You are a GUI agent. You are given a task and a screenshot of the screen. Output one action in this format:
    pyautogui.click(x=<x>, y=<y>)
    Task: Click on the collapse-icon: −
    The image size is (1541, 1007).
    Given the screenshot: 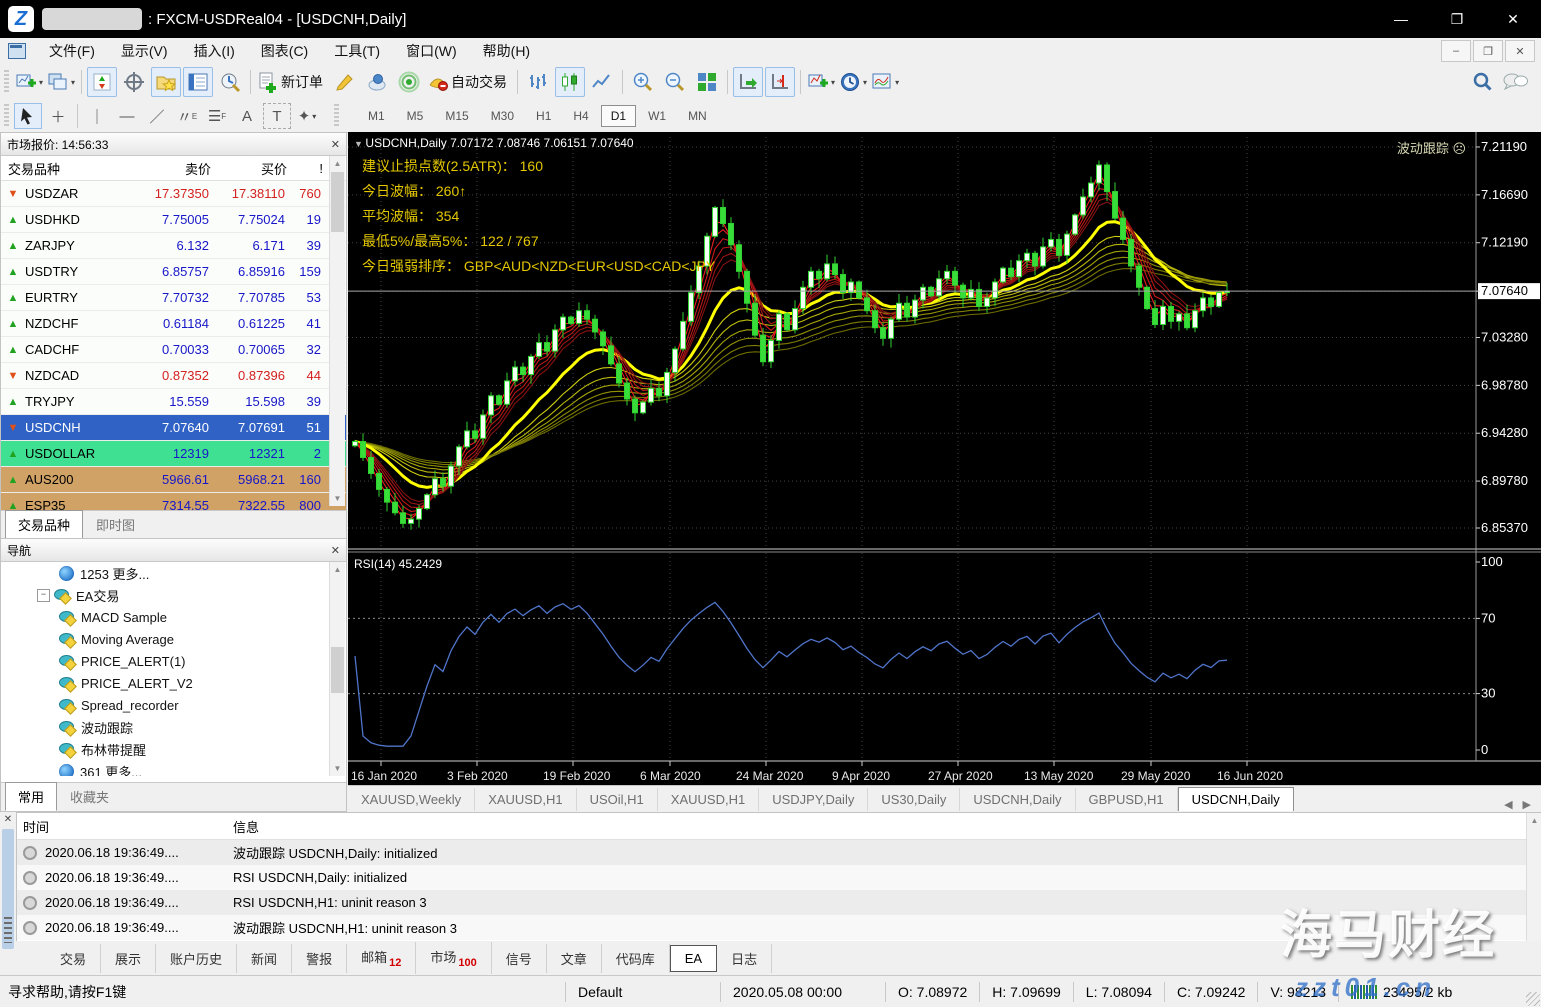 What is the action you would take?
    pyautogui.click(x=43, y=595)
    